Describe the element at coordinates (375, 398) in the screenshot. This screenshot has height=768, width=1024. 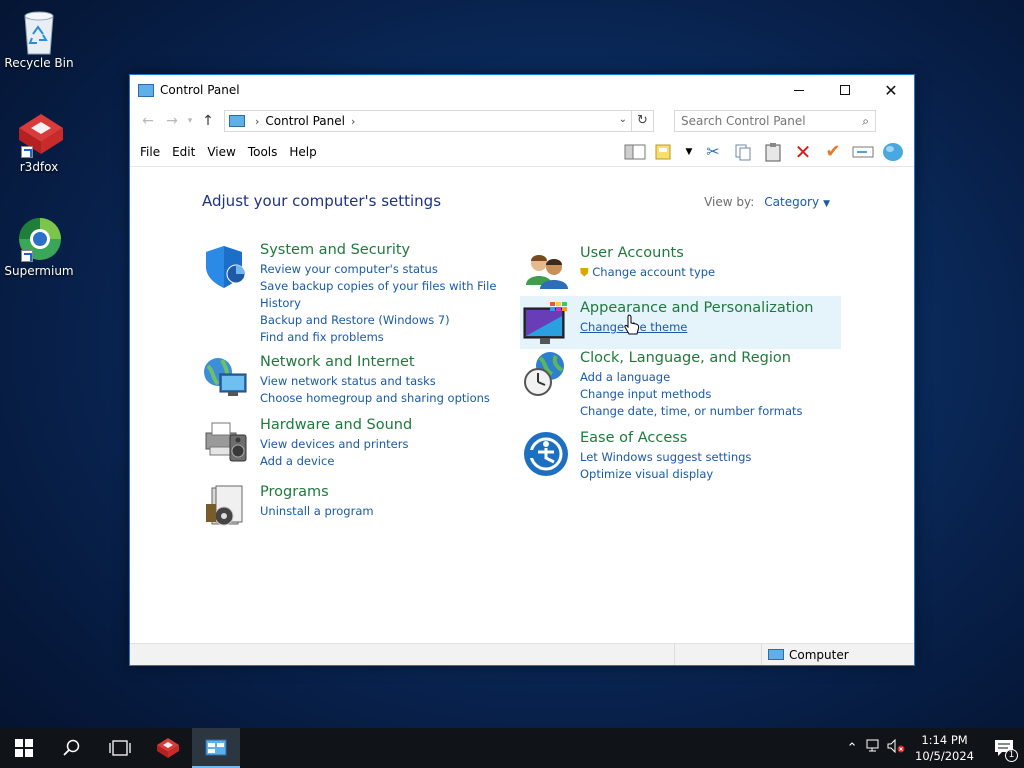
I see `link-homegroup: Choose homegroup and sharing options` at that location.